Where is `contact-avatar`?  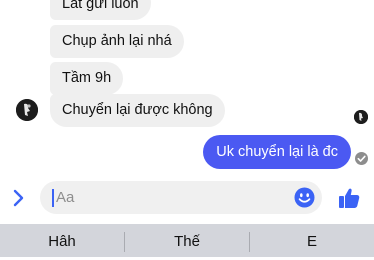
contact-avatar is located at coordinates (27, 110).